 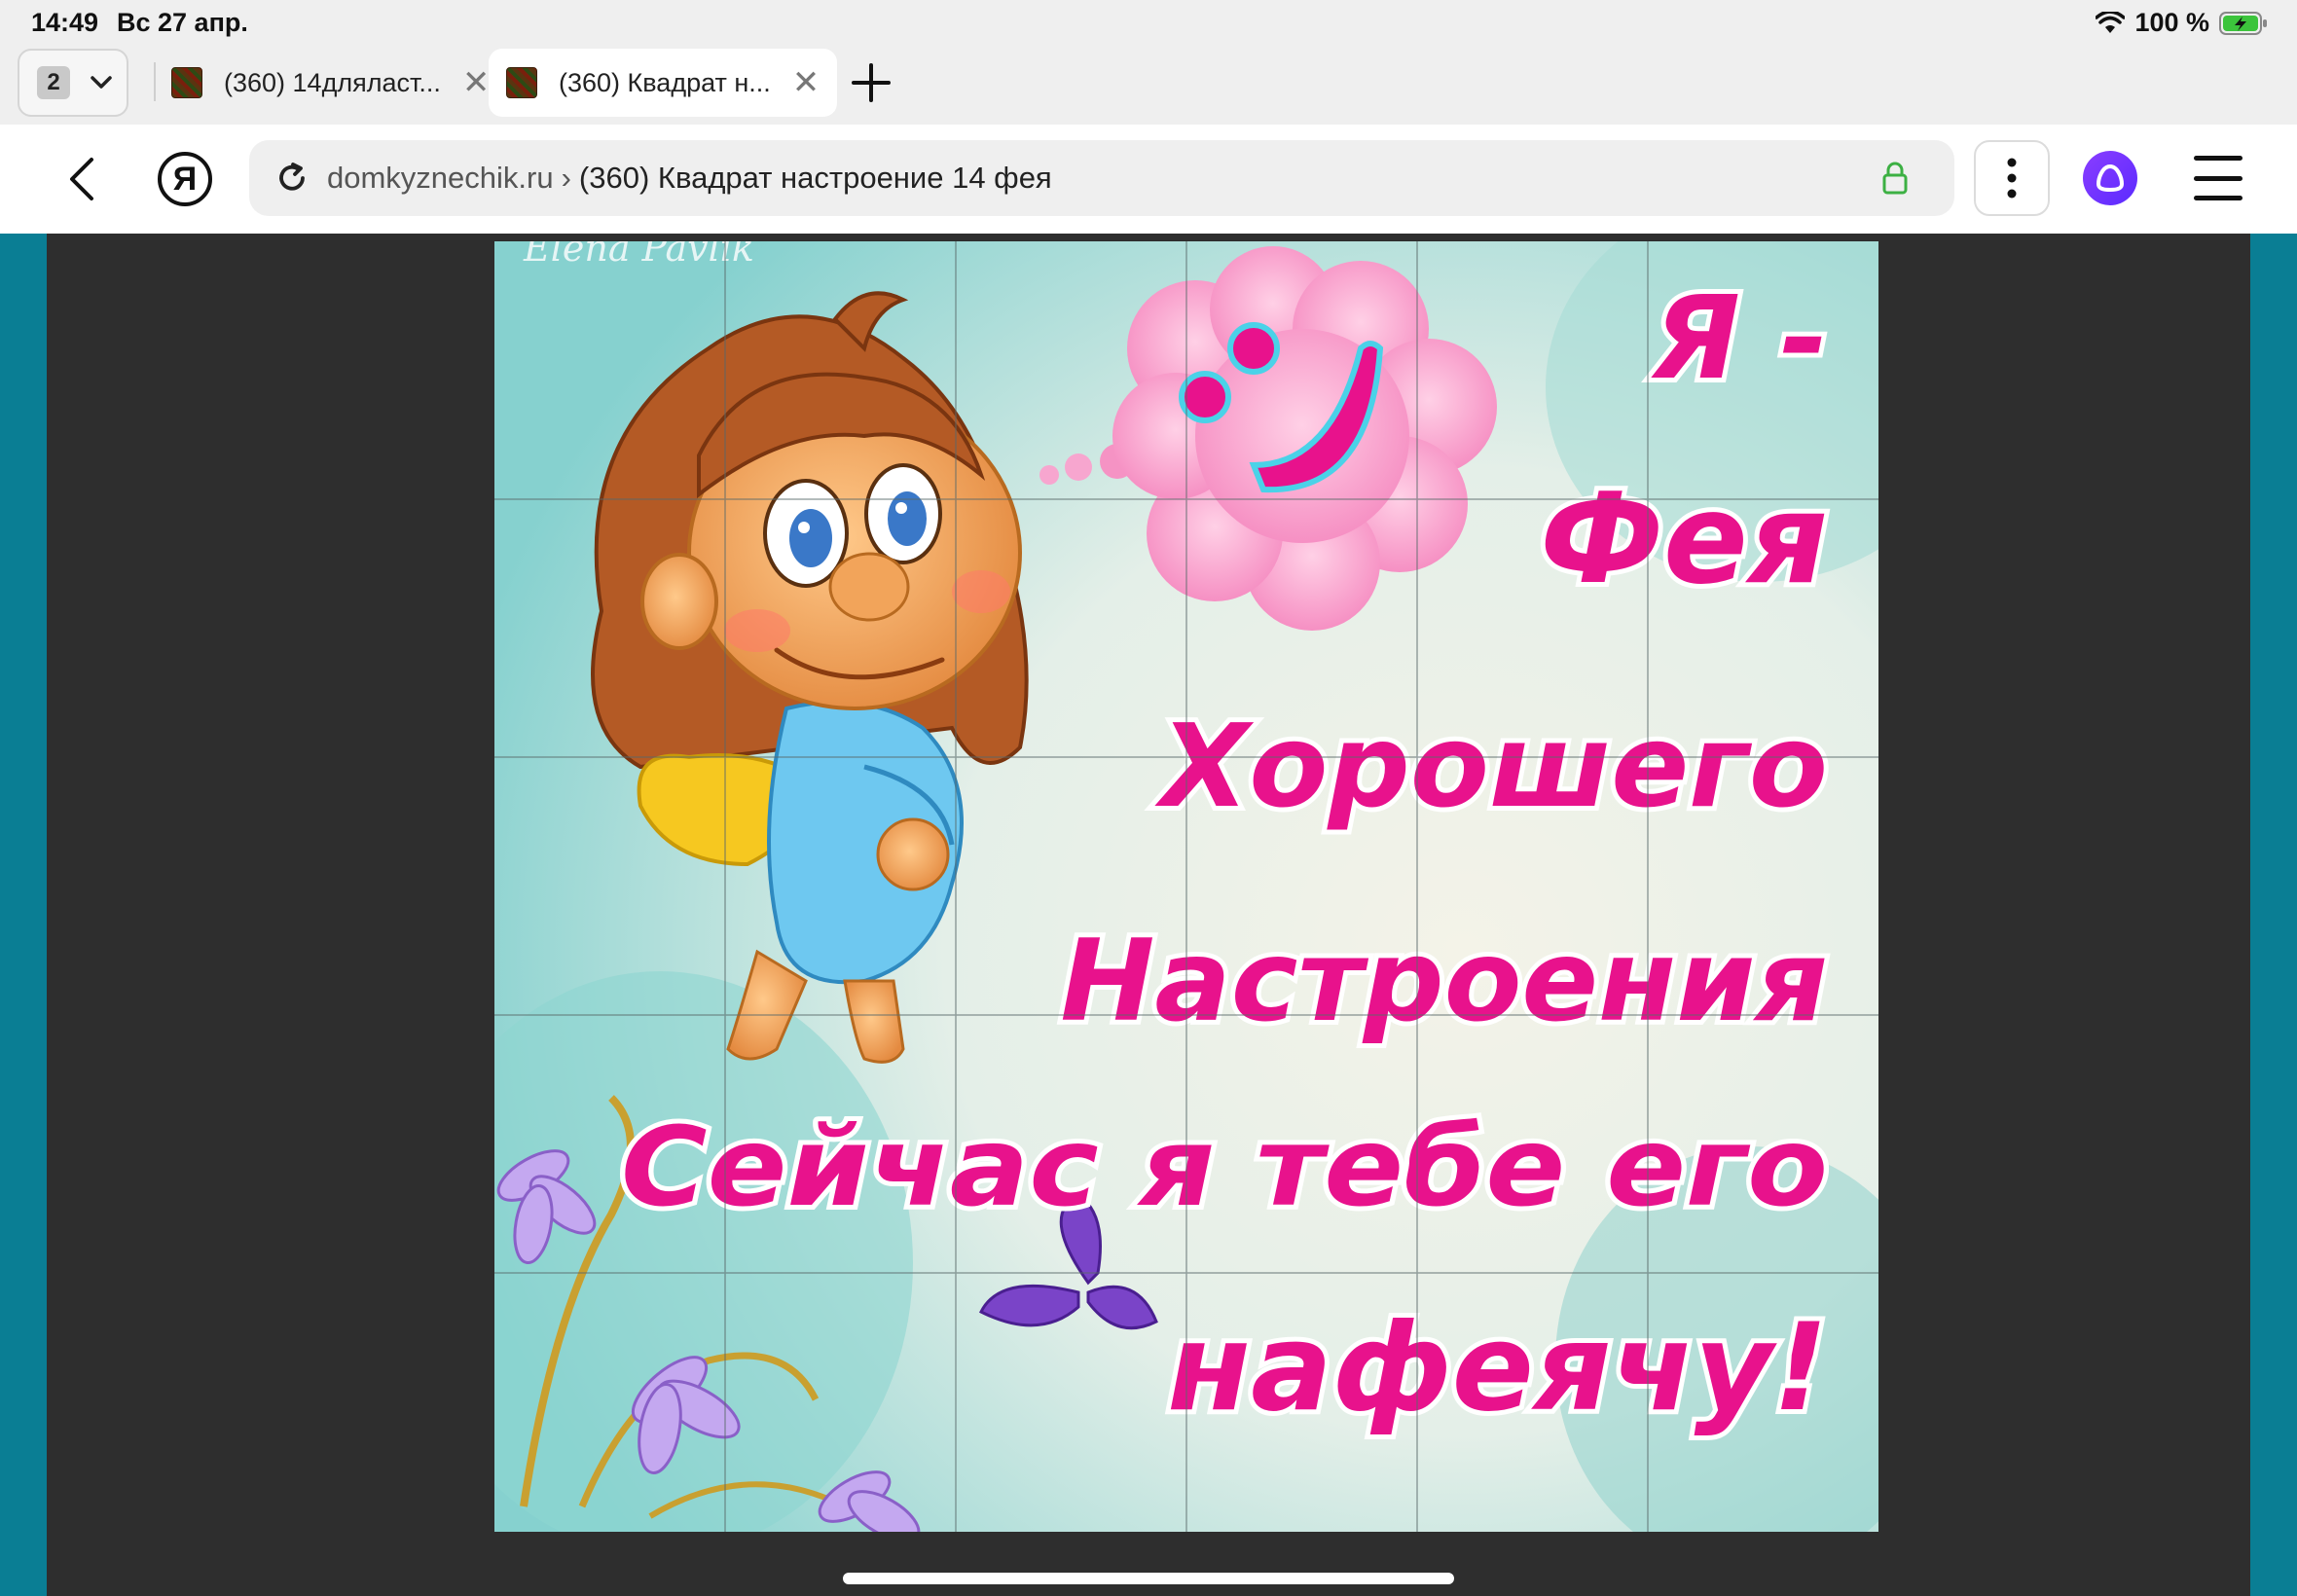 I want to click on alice-icon, so click(x=2110, y=178).